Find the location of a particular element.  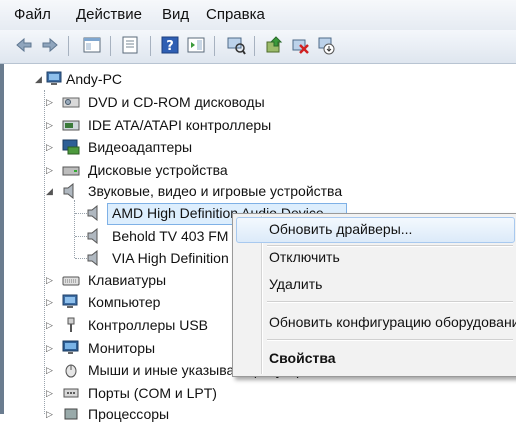

disk-drive-icon is located at coordinates (71, 170).